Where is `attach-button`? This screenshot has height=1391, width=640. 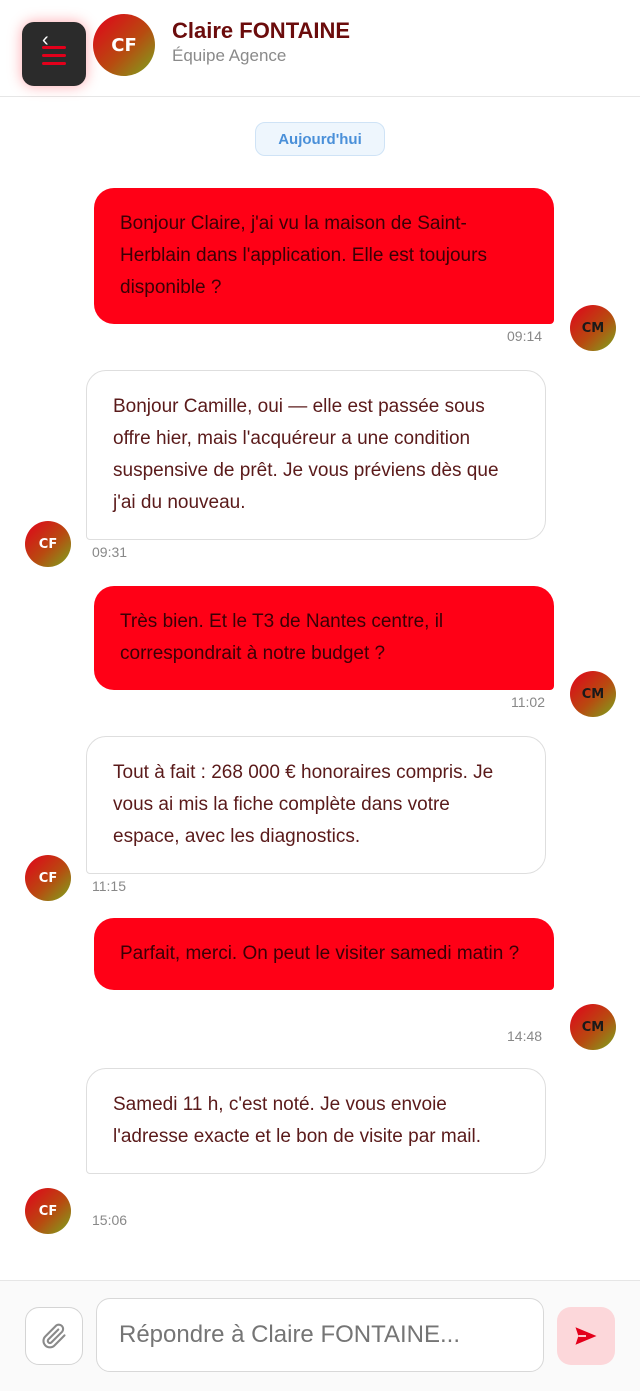
attach-button is located at coordinates (54, 1336).